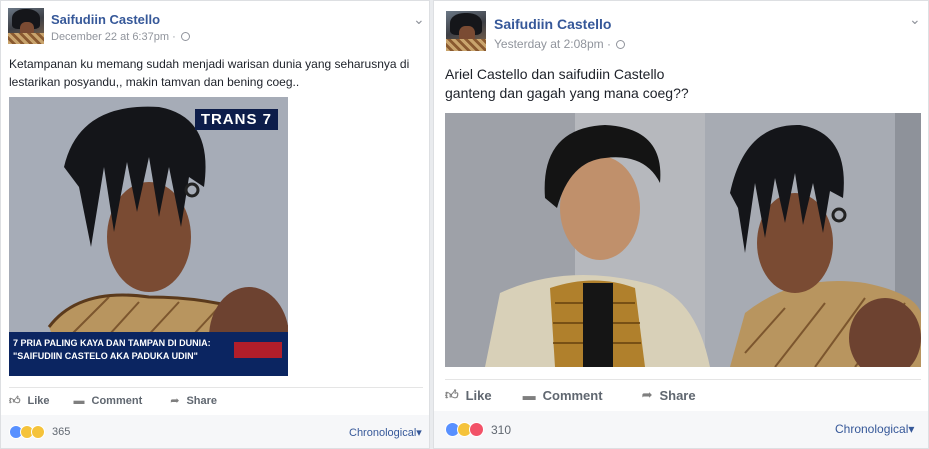 This screenshot has height=449, width=929. I want to click on post-meta: Yesterday at 2:08pm ·, so click(560, 44).